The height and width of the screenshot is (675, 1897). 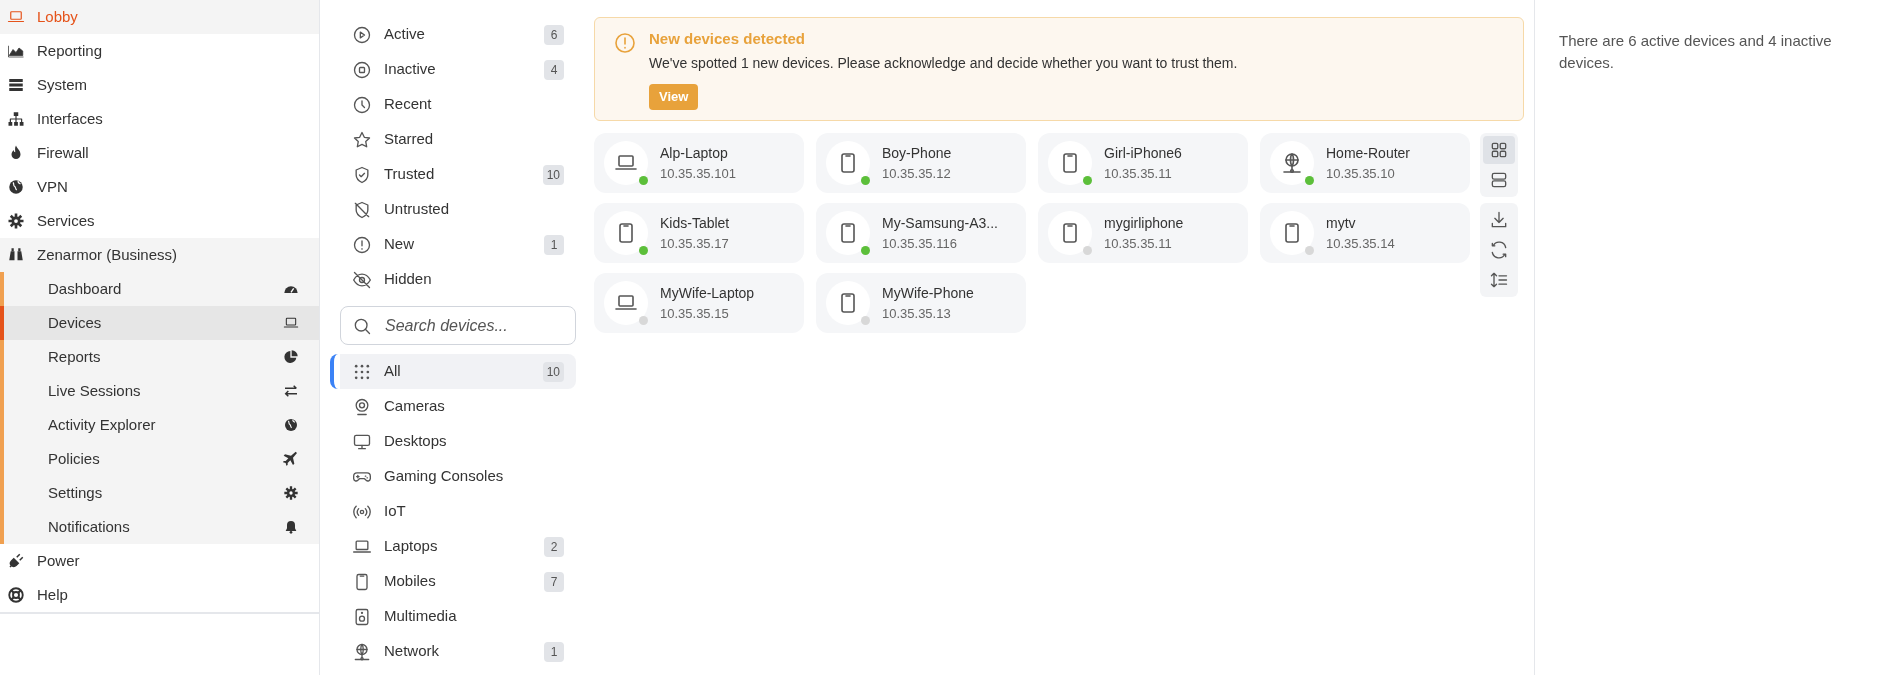 I want to click on device-name: MyWife-Phone, so click(x=928, y=293).